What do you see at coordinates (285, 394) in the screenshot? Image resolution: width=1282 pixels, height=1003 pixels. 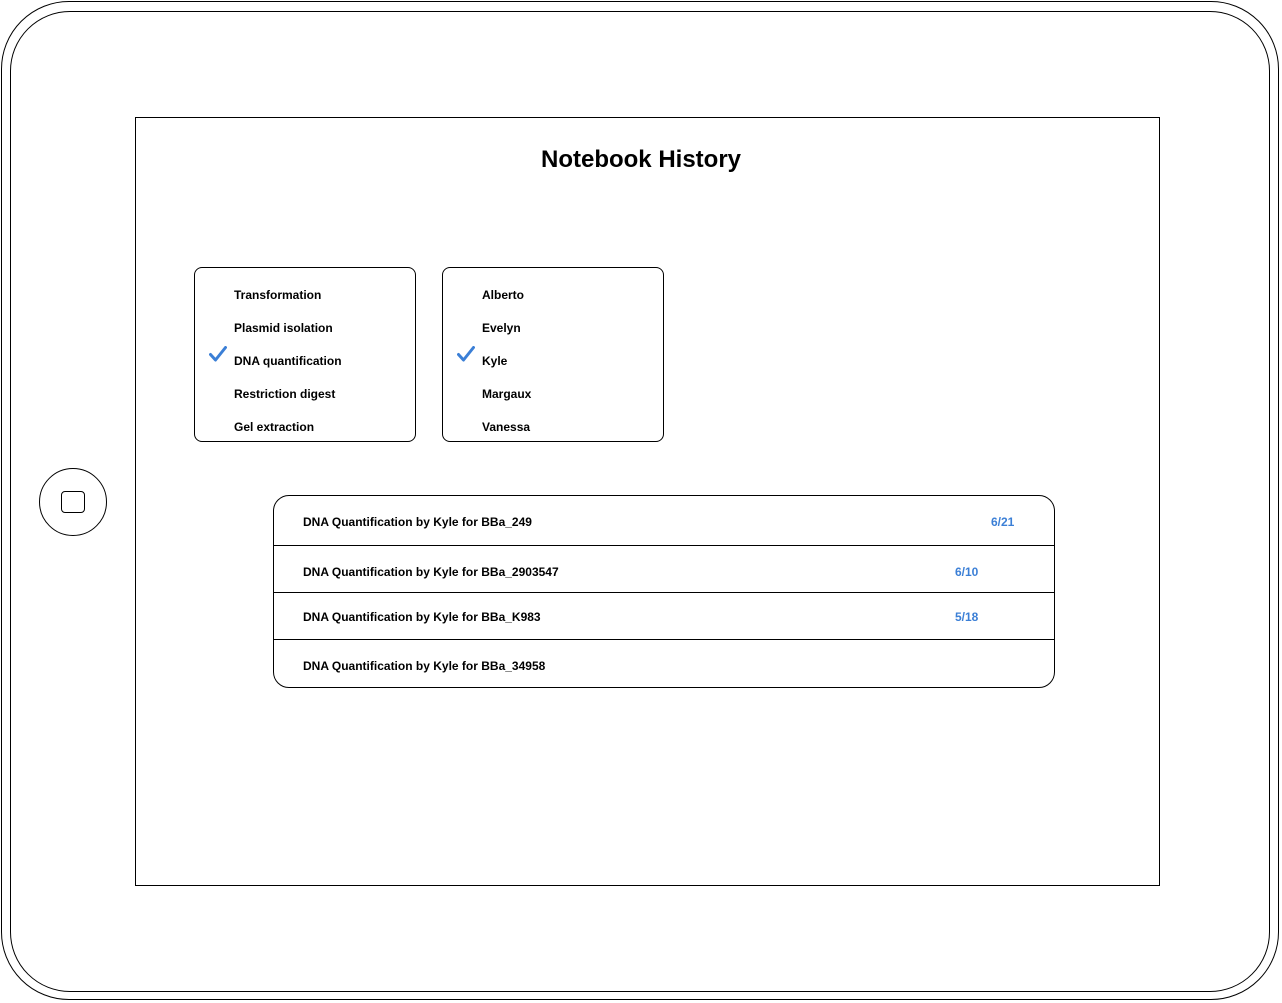 I see `option-label: Restriction digest` at bounding box center [285, 394].